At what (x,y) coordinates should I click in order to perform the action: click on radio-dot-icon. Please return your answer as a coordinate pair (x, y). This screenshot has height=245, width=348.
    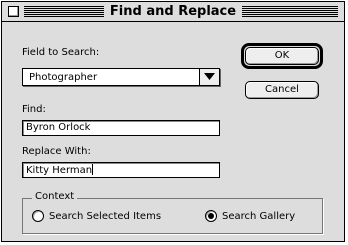
    Looking at the image, I should click on (211, 216).